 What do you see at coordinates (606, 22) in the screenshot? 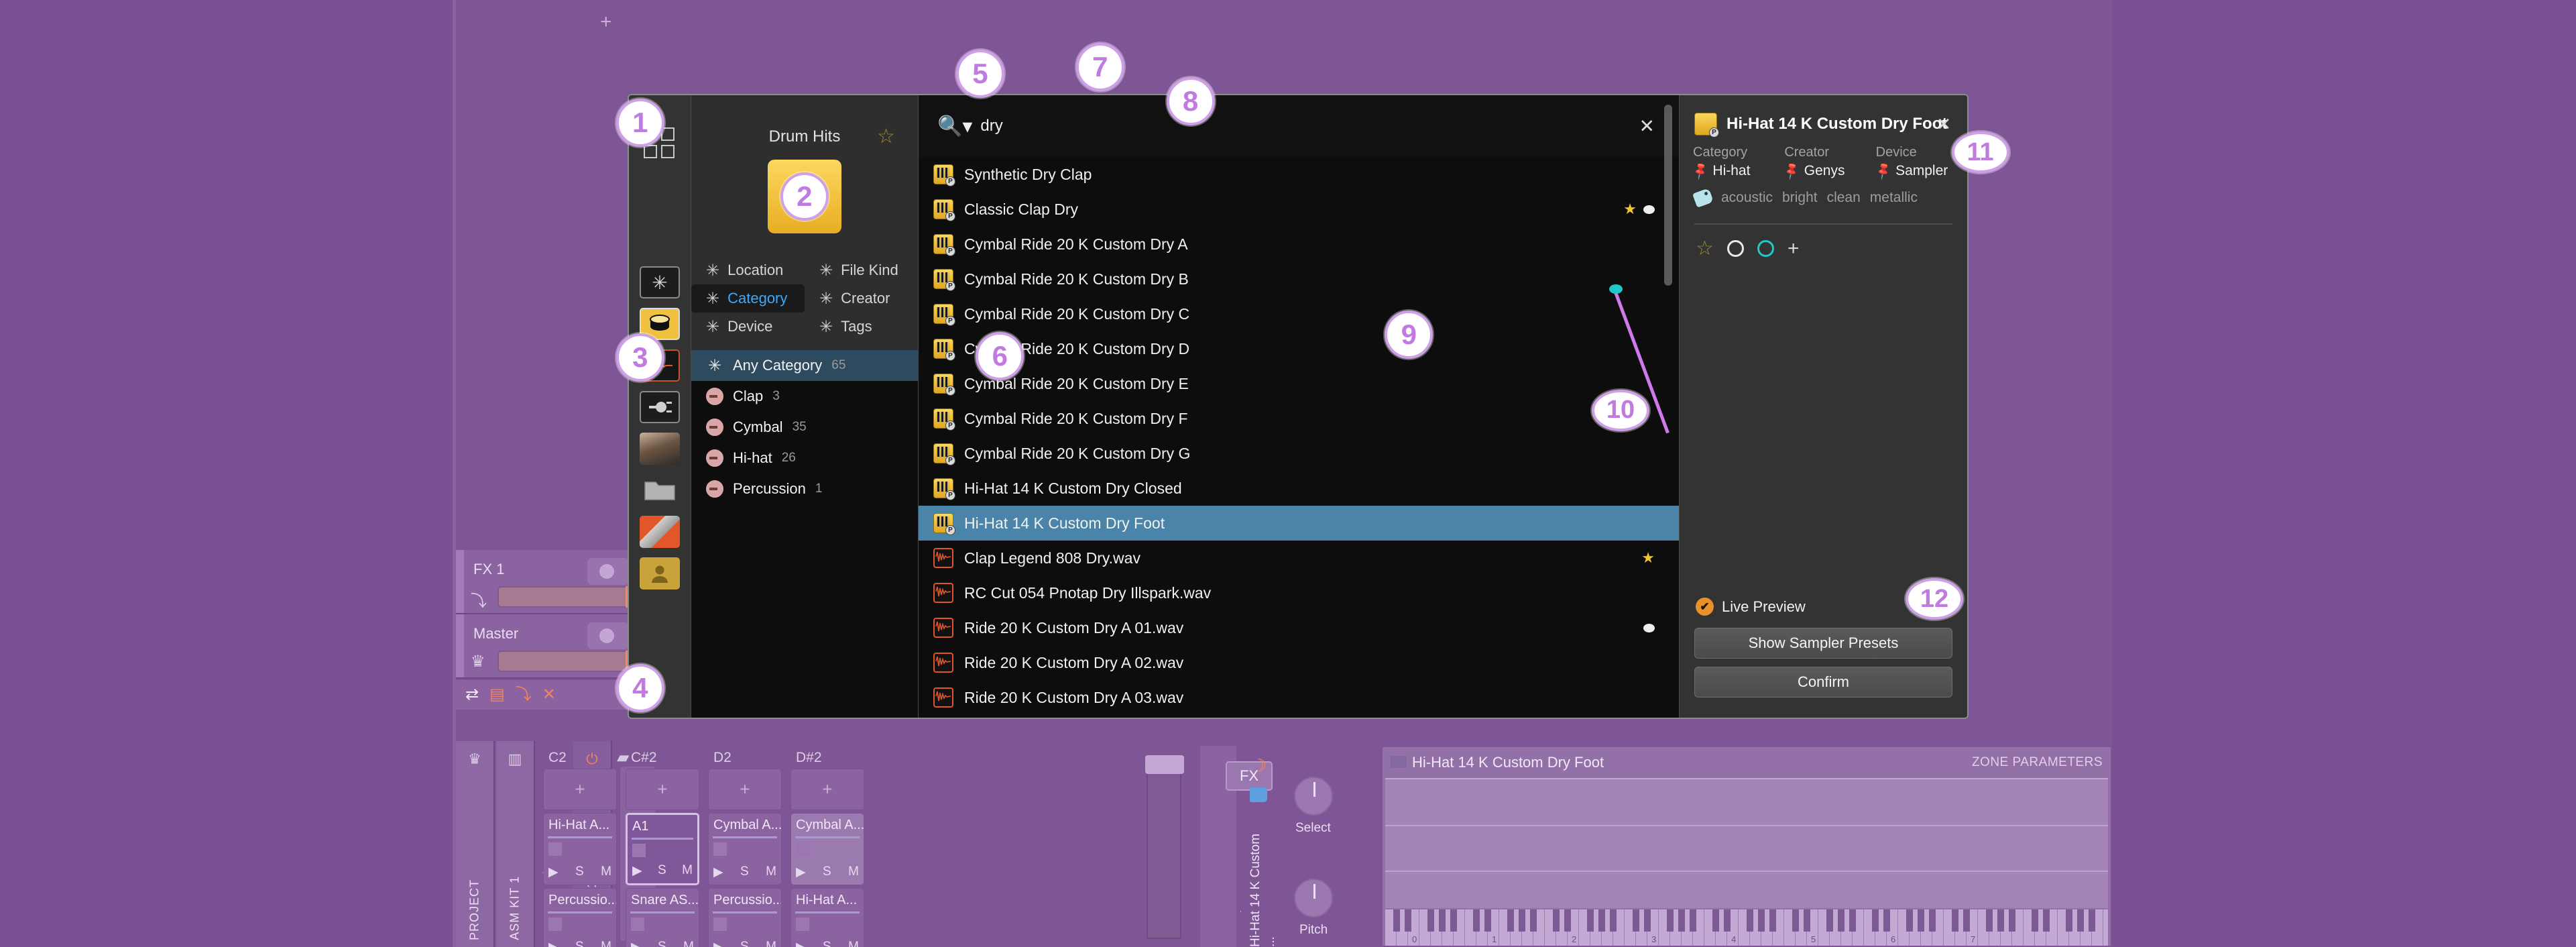
I see `add-track-plus-icon: +` at bounding box center [606, 22].